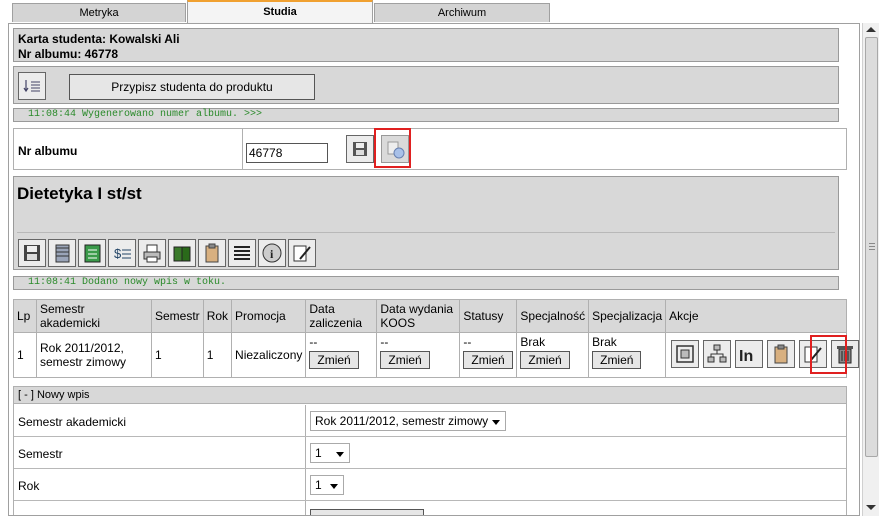  What do you see at coordinates (430, 395) in the screenshot?
I see `new-entry-toggle: [ - ] Nowy wpis` at bounding box center [430, 395].